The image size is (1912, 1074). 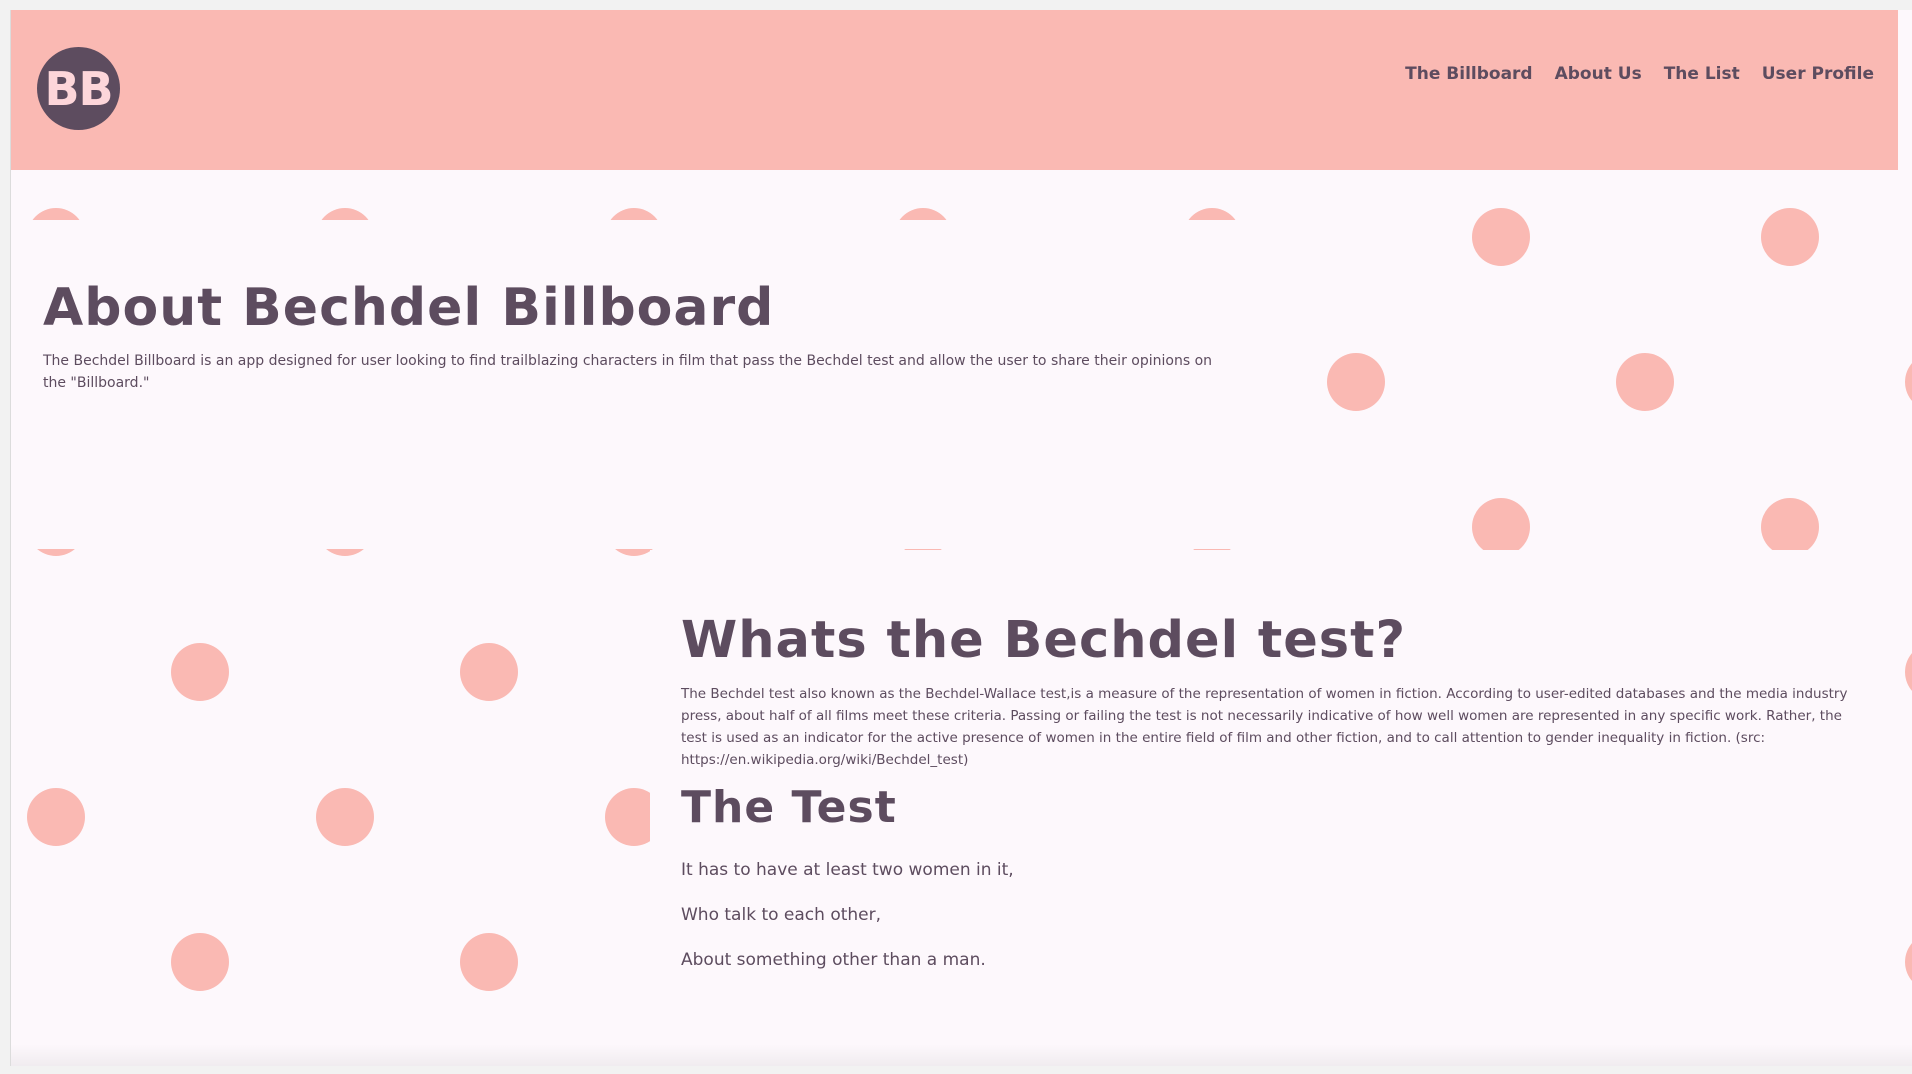 What do you see at coordinates (847, 870) in the screenshot?
I see `test-rule-1: It has to have at least two women in it,` at bounding box center [847, 870].